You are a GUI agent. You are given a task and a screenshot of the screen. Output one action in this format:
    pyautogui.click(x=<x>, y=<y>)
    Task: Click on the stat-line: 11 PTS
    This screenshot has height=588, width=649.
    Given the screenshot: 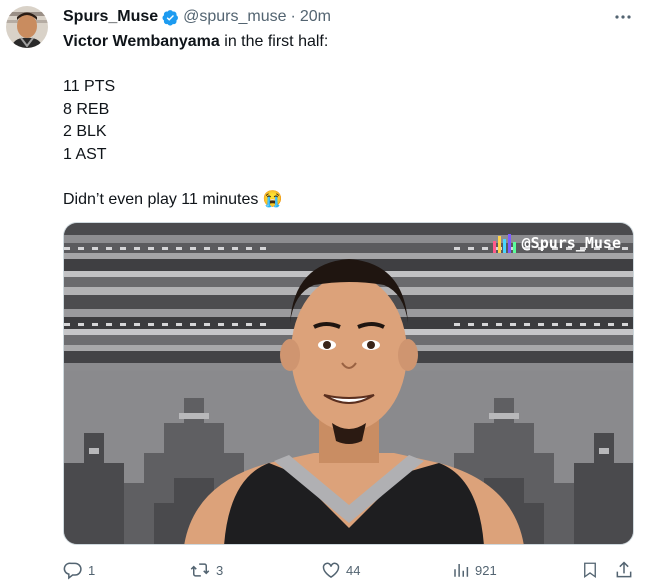 What is the action you would take?
    pyautogui.click(x=89, y=86)
    